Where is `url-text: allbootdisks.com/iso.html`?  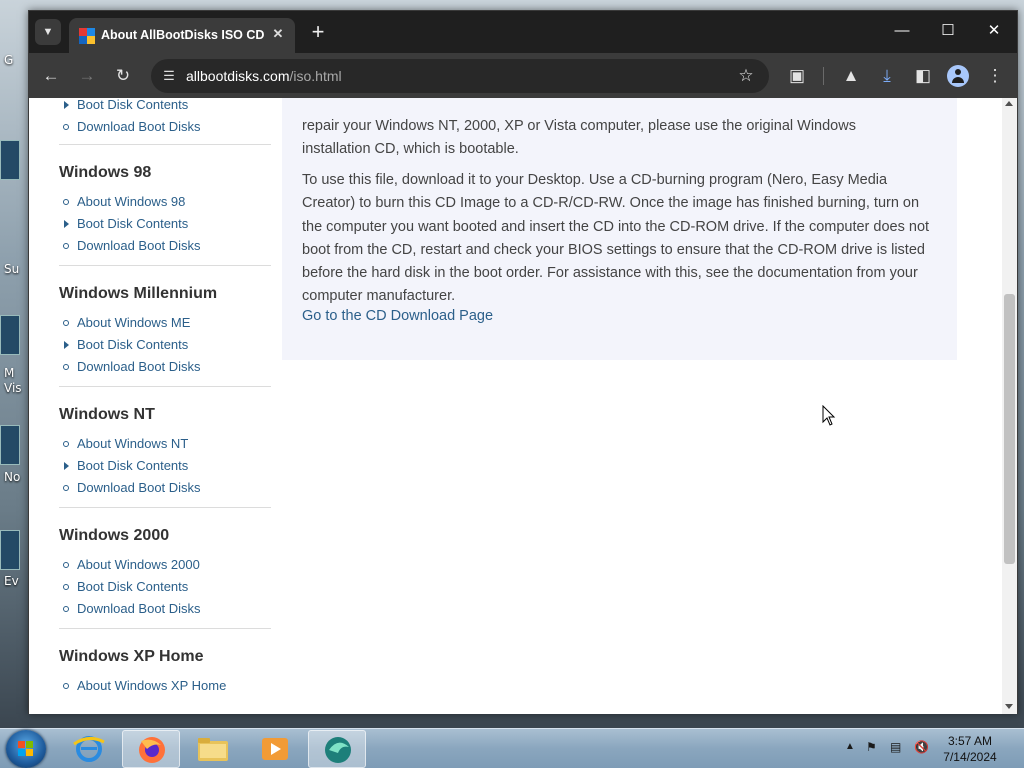
url-text: allbootdisks.com/iso.html is located at coordinates (264, 76).